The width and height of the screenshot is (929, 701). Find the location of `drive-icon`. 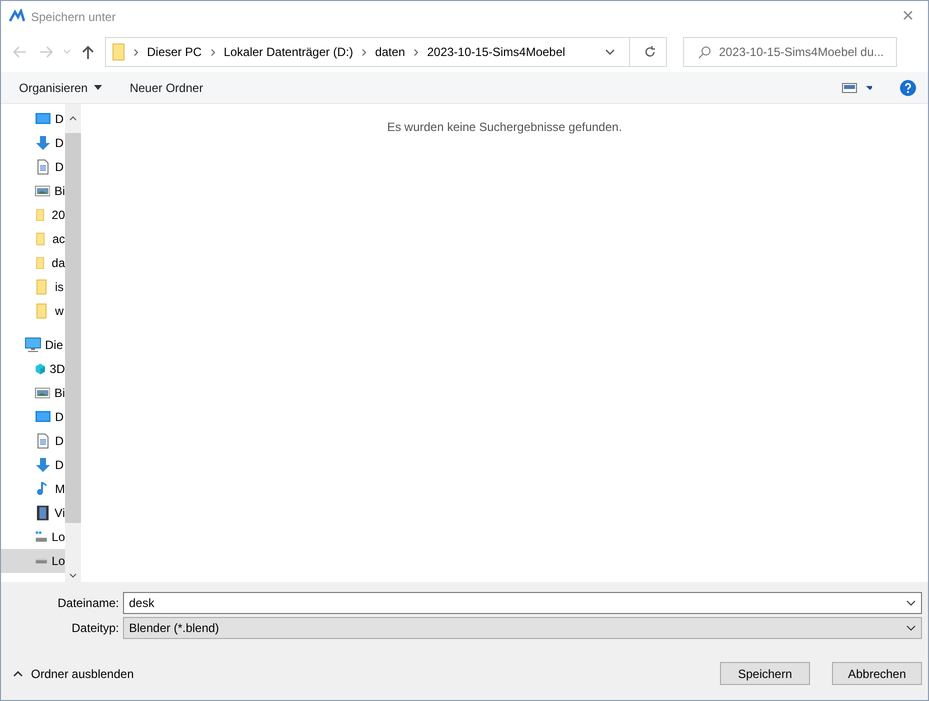

drive-icon is located at coordinates (41, 561).